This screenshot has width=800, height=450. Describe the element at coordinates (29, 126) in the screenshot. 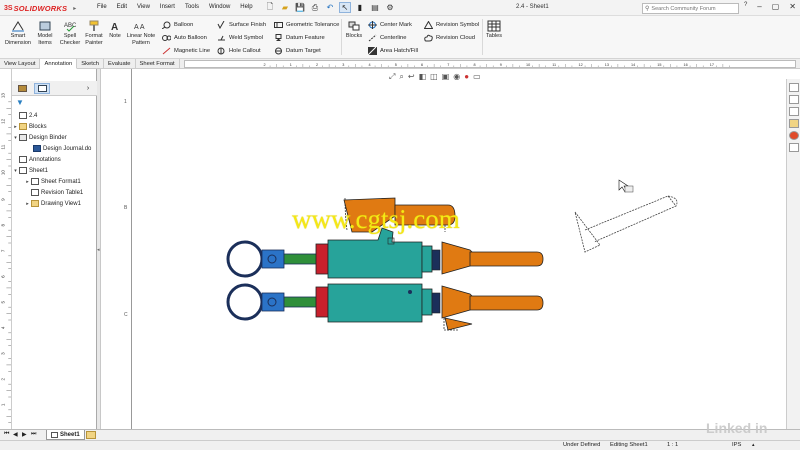

I see `tree-item-blocks: ▸ Blocks` at that location.